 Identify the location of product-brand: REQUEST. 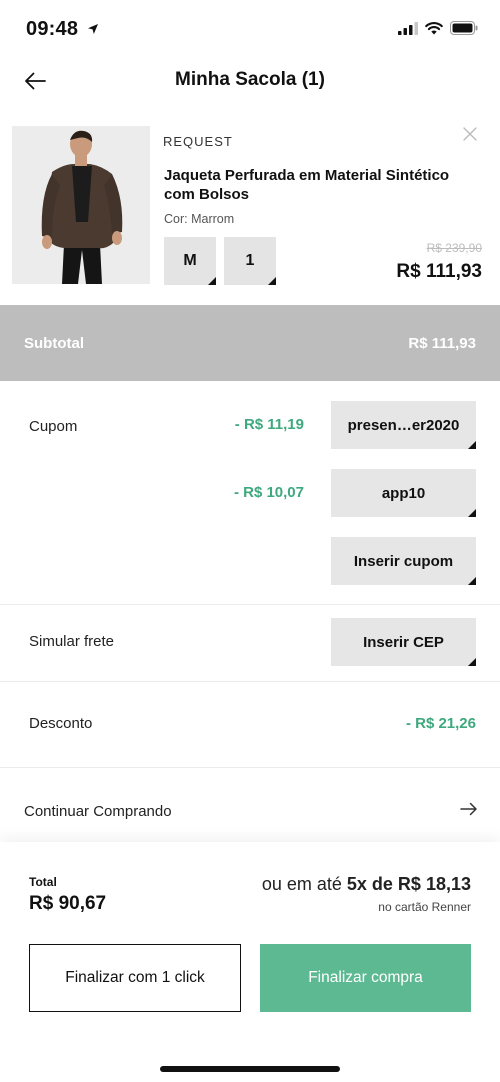
(198, 141).